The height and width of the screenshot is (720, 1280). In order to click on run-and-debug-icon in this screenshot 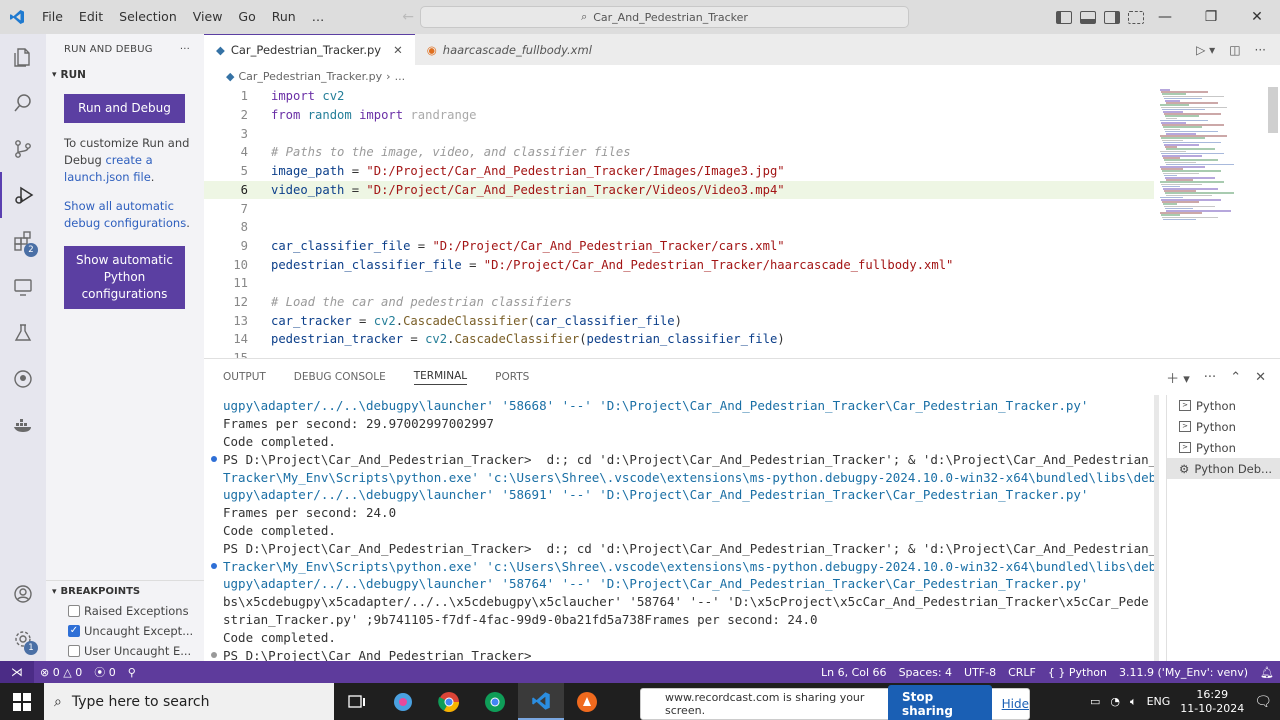, I will do `click(23, 195)`.